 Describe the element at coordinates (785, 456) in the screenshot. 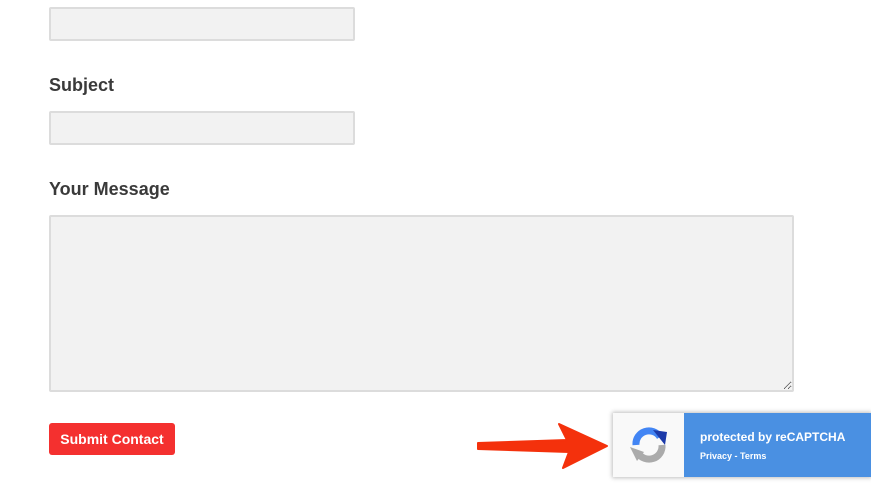

I see `recaptcha-links: Privacy - Terms` at that location.